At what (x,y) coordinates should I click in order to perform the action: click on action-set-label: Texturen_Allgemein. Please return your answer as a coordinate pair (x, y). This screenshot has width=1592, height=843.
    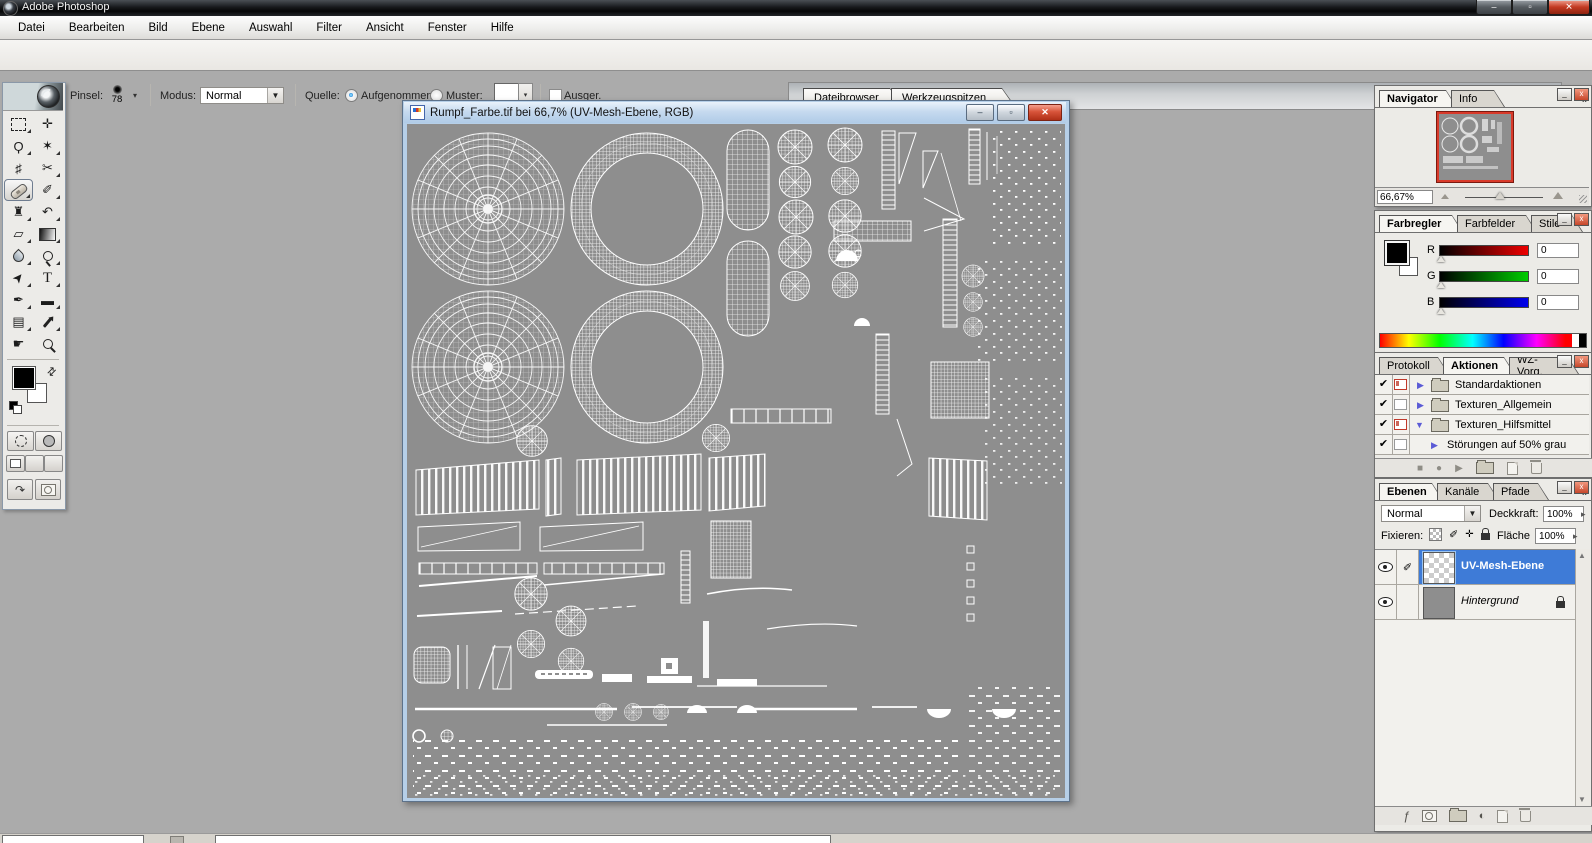
    Looking at the image, I should click on (1503, 405).